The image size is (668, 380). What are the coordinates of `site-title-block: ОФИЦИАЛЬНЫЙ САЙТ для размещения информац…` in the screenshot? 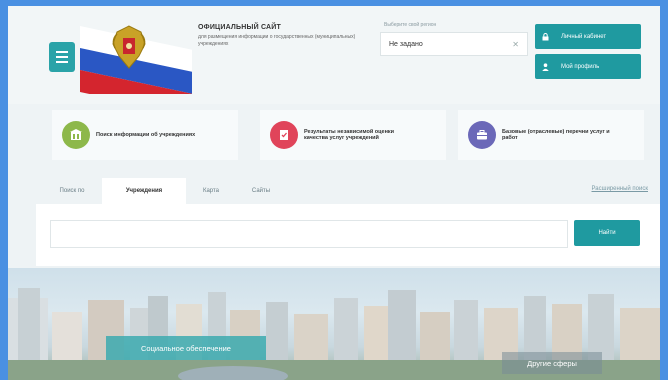 It's located at (288, 36).